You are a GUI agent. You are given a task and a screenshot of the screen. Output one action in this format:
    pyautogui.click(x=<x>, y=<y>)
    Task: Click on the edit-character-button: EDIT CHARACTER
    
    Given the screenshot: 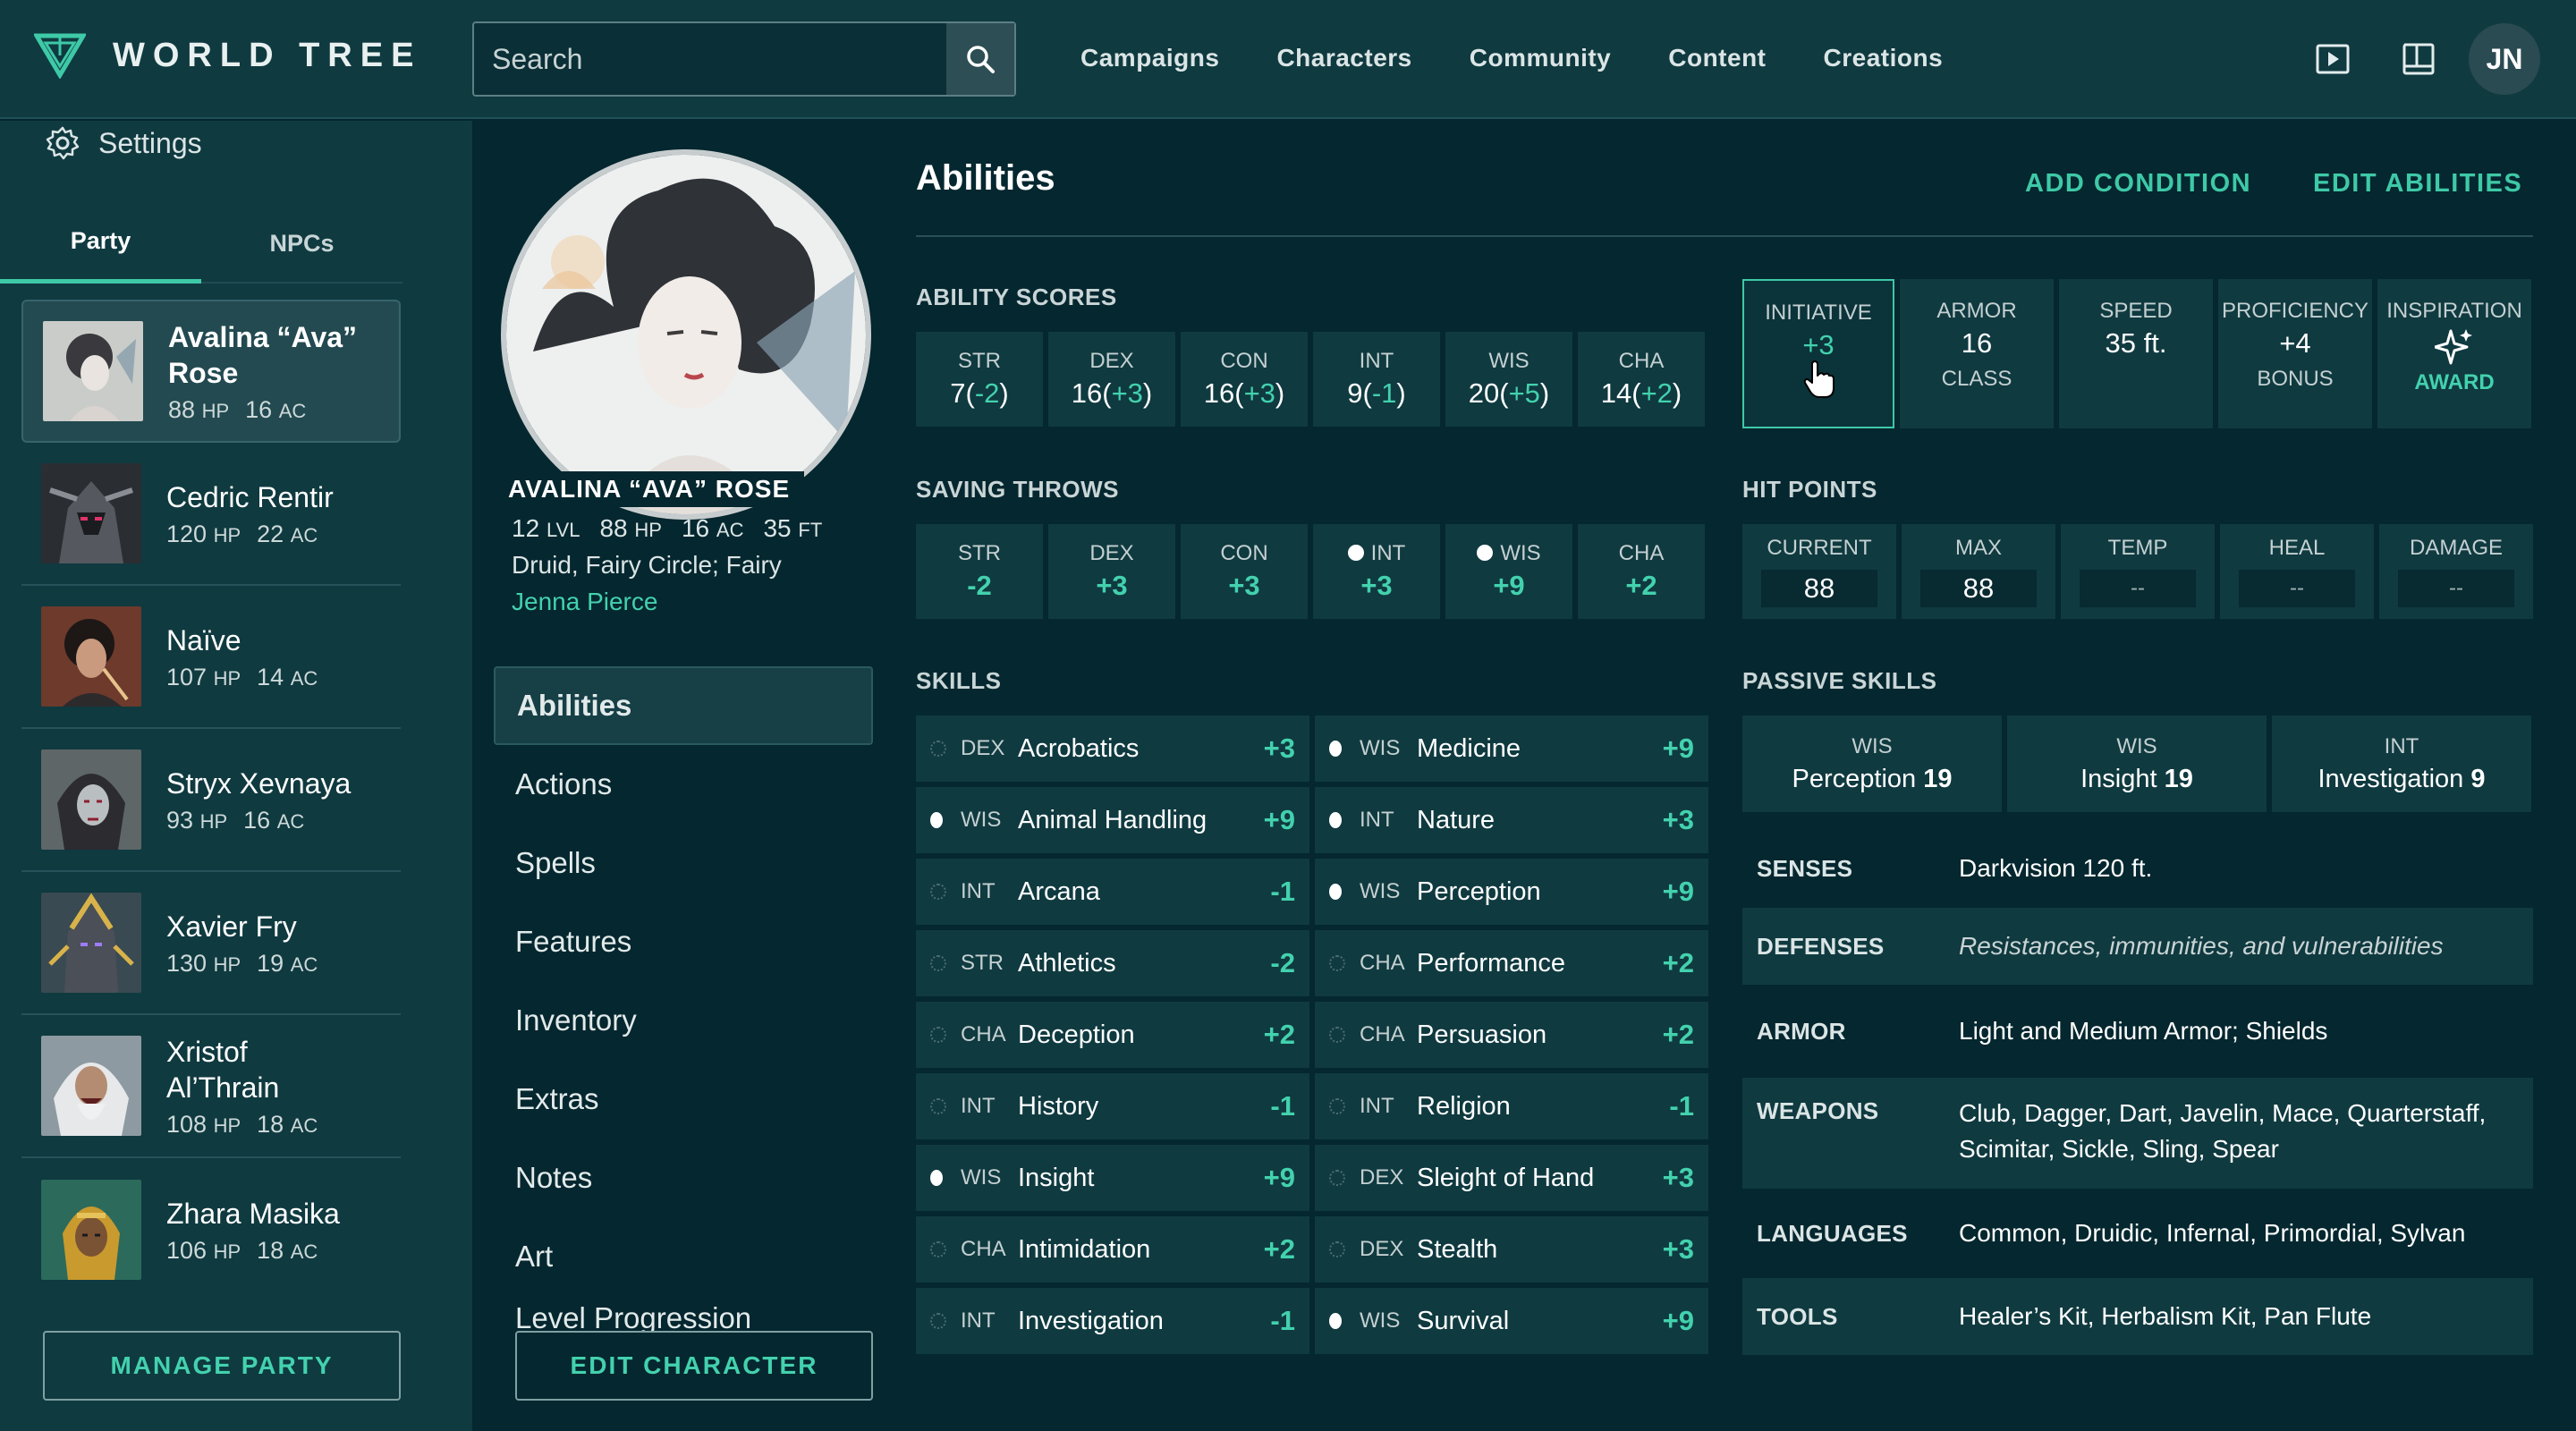 What is the action you would take?
    pyautogui.click(x=694, y=1366)
    